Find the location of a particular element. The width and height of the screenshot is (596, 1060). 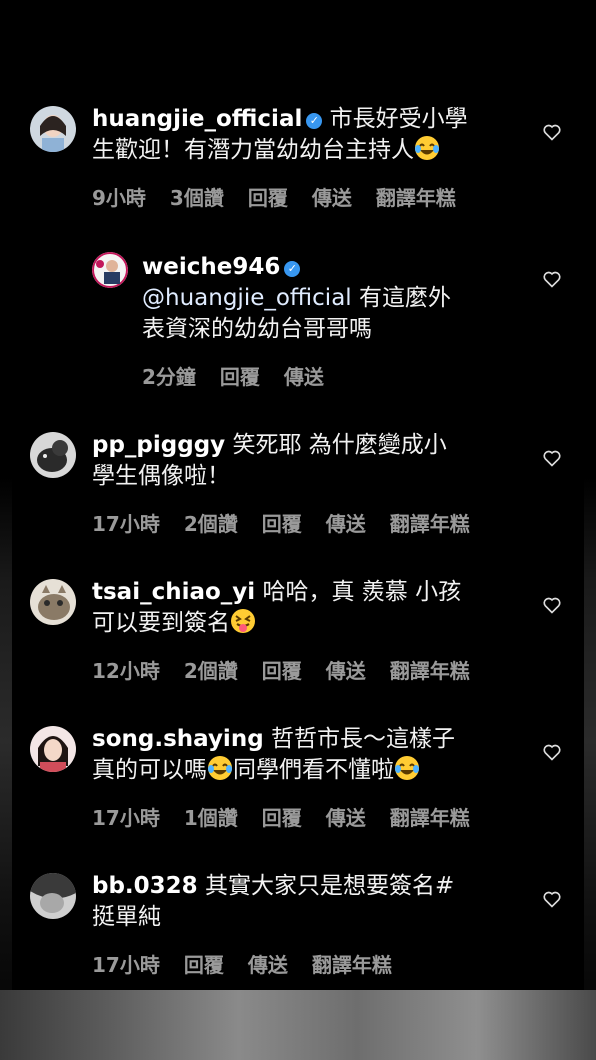

blurred-background-strip is located at coordinates (298, 1025).